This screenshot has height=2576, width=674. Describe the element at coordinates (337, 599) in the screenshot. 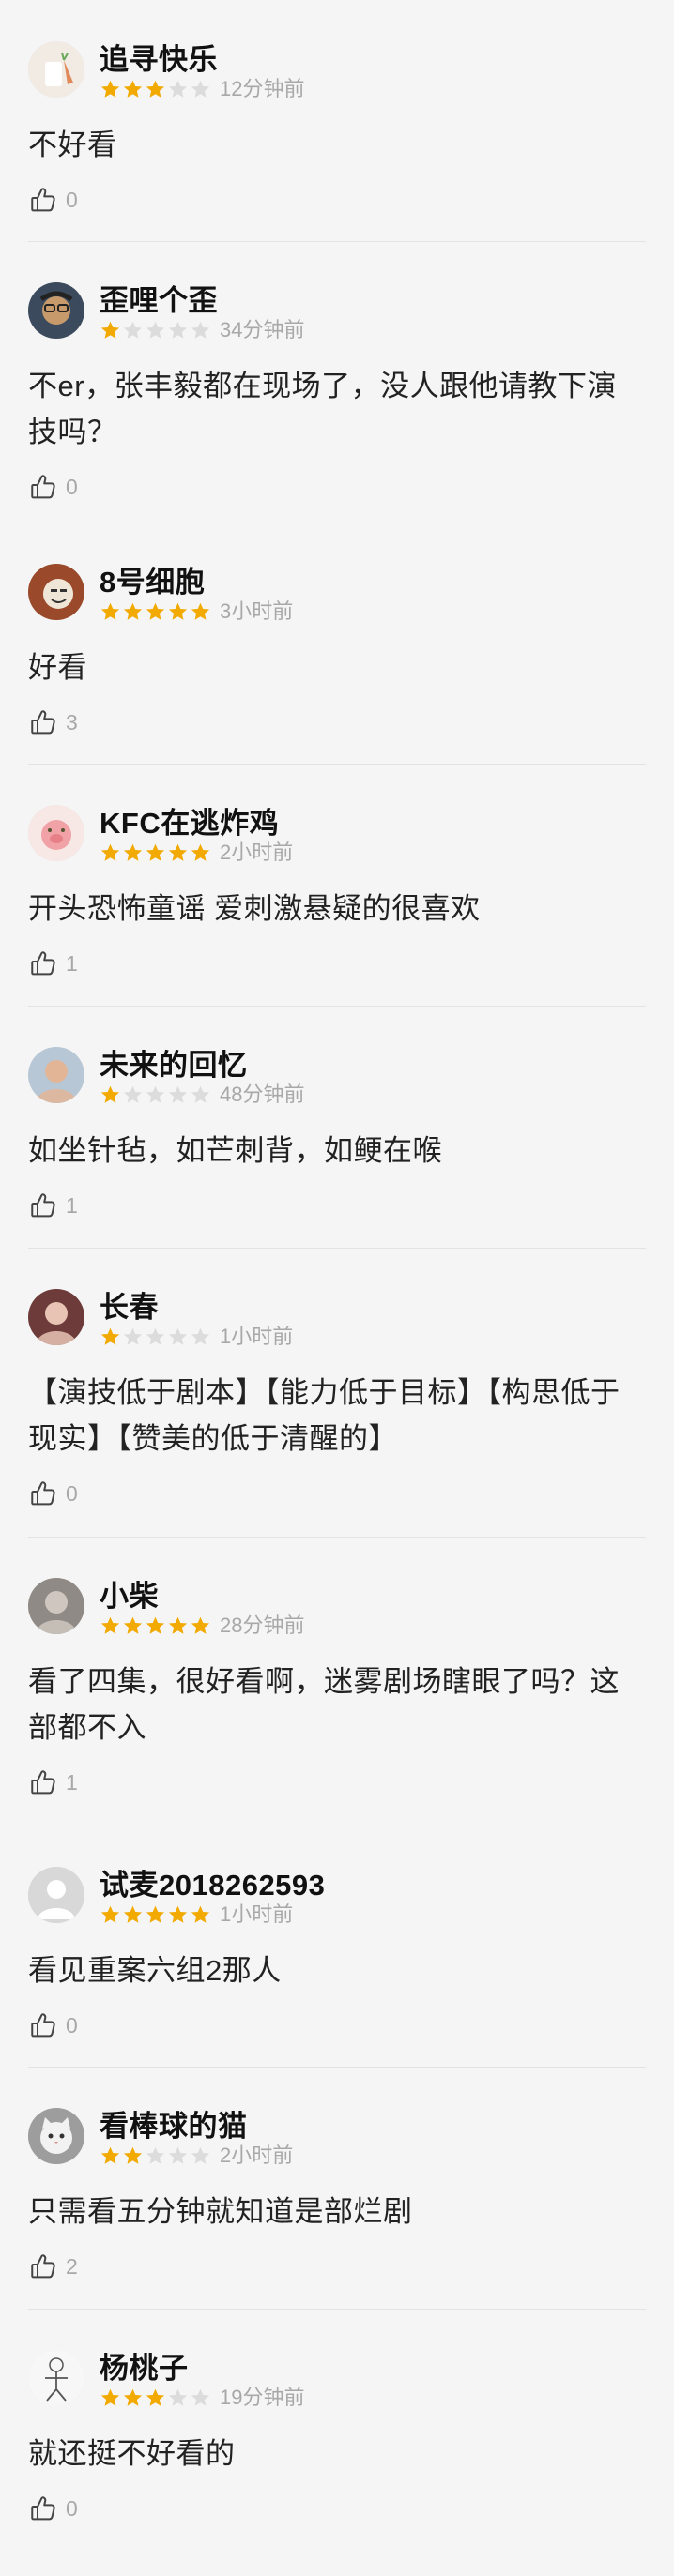

I see `comment-header: 8号细胞 3小时前` at that location.